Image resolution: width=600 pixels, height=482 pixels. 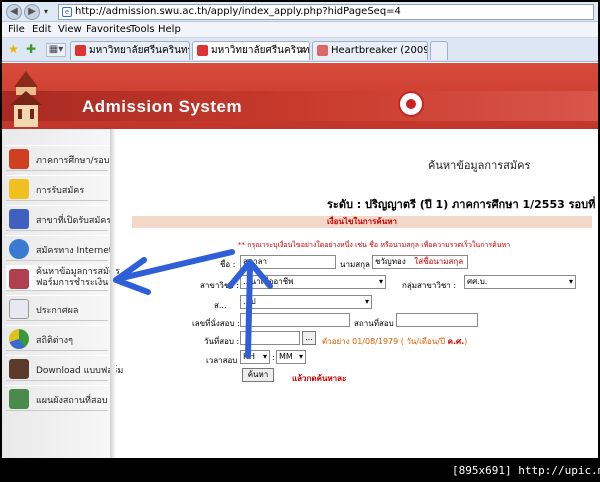 I want to click on sidebar-item-label: สมัครทาง Internet, so click(x=74, y=251).